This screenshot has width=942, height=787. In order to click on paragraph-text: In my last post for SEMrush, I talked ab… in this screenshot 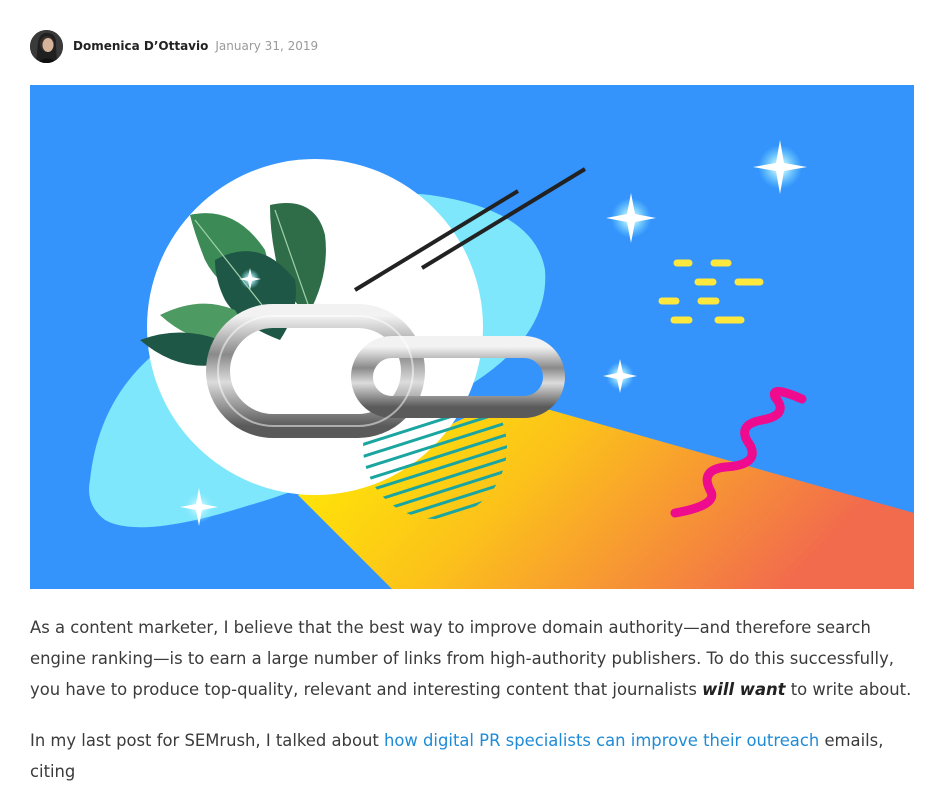, I will do `click(207, 740)`.